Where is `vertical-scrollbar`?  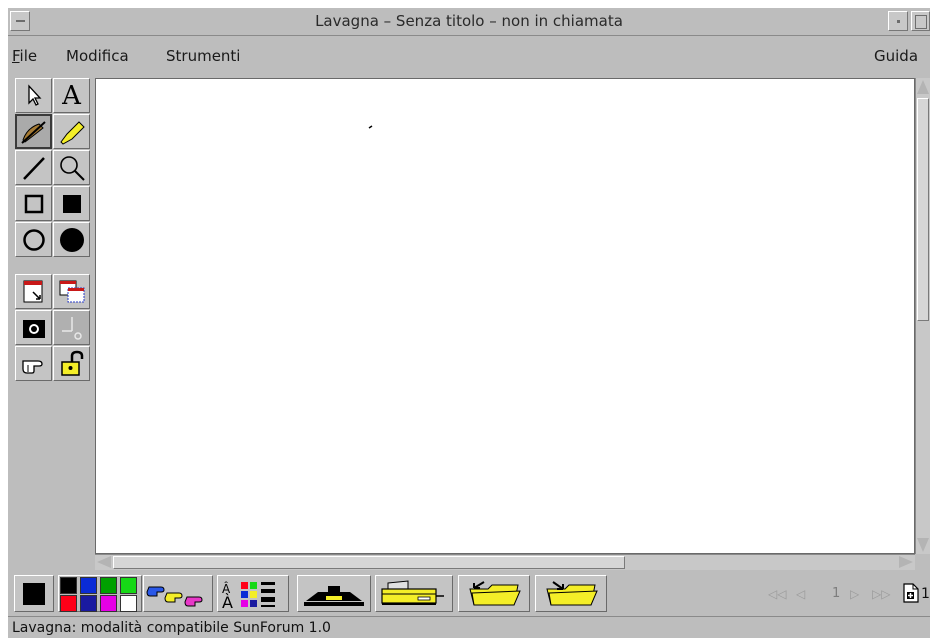 vertical-scrollbar is located at coordinates (922, 316).